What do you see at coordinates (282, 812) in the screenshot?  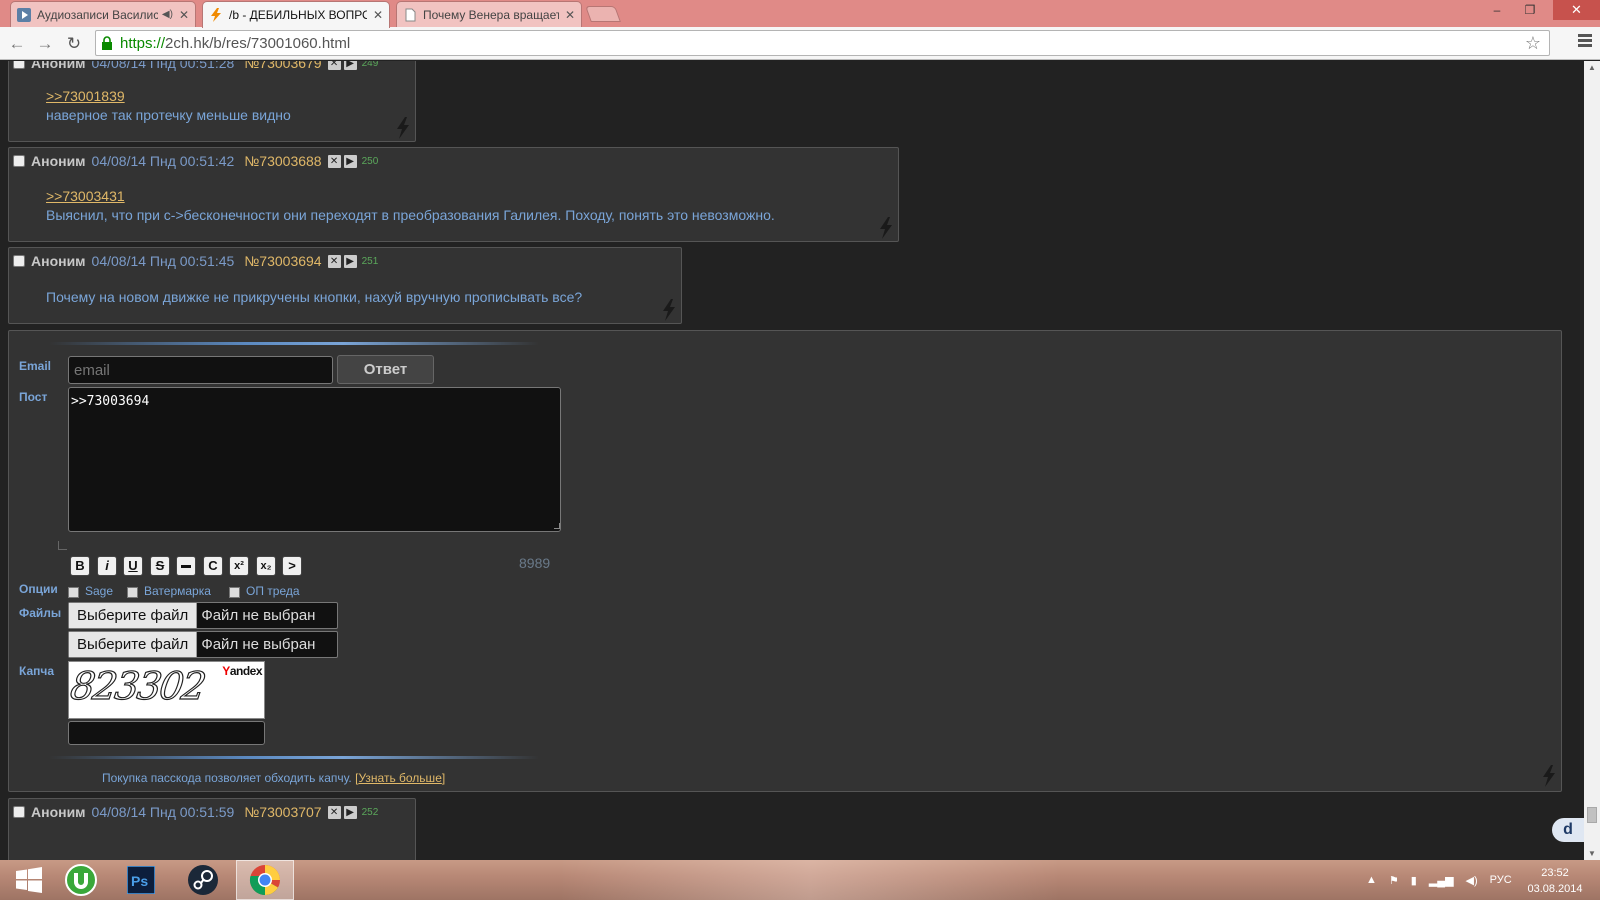 I see `post-number: №73003707` at bounding box center [282, 812].